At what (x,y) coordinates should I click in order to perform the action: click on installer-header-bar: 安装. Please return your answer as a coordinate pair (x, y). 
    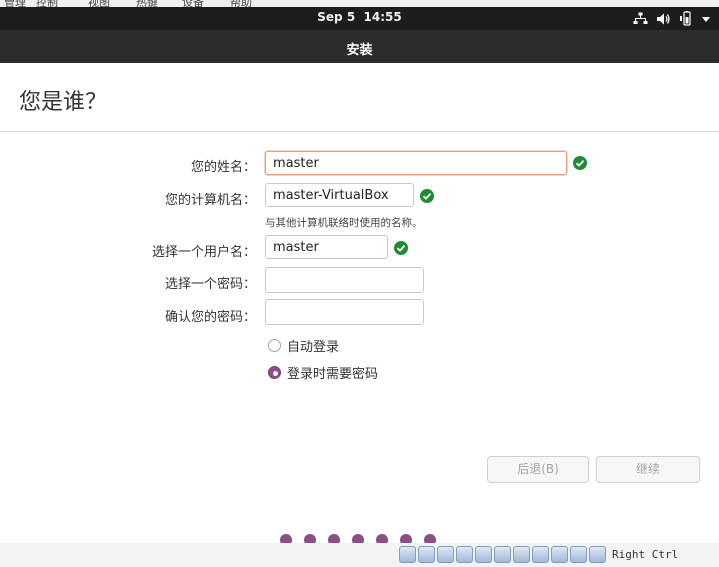
    Looking at the image, I should click on (359, 46).